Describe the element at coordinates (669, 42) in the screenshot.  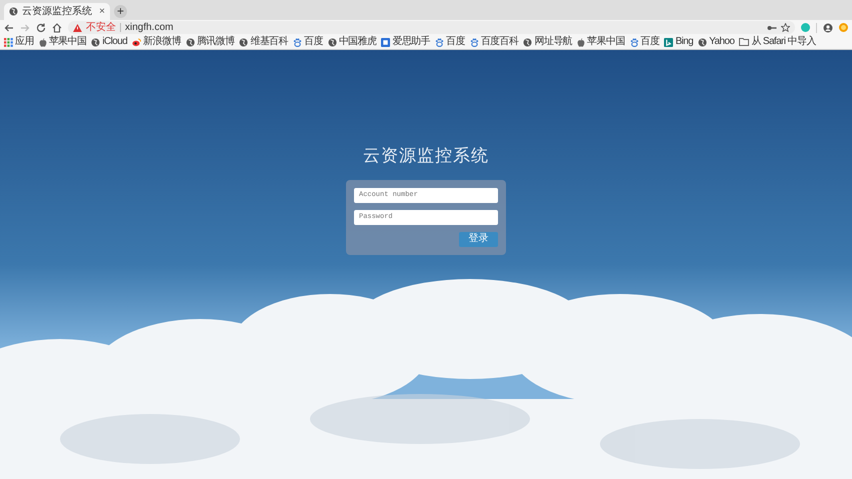
I see `b-logo-icon` at that location.